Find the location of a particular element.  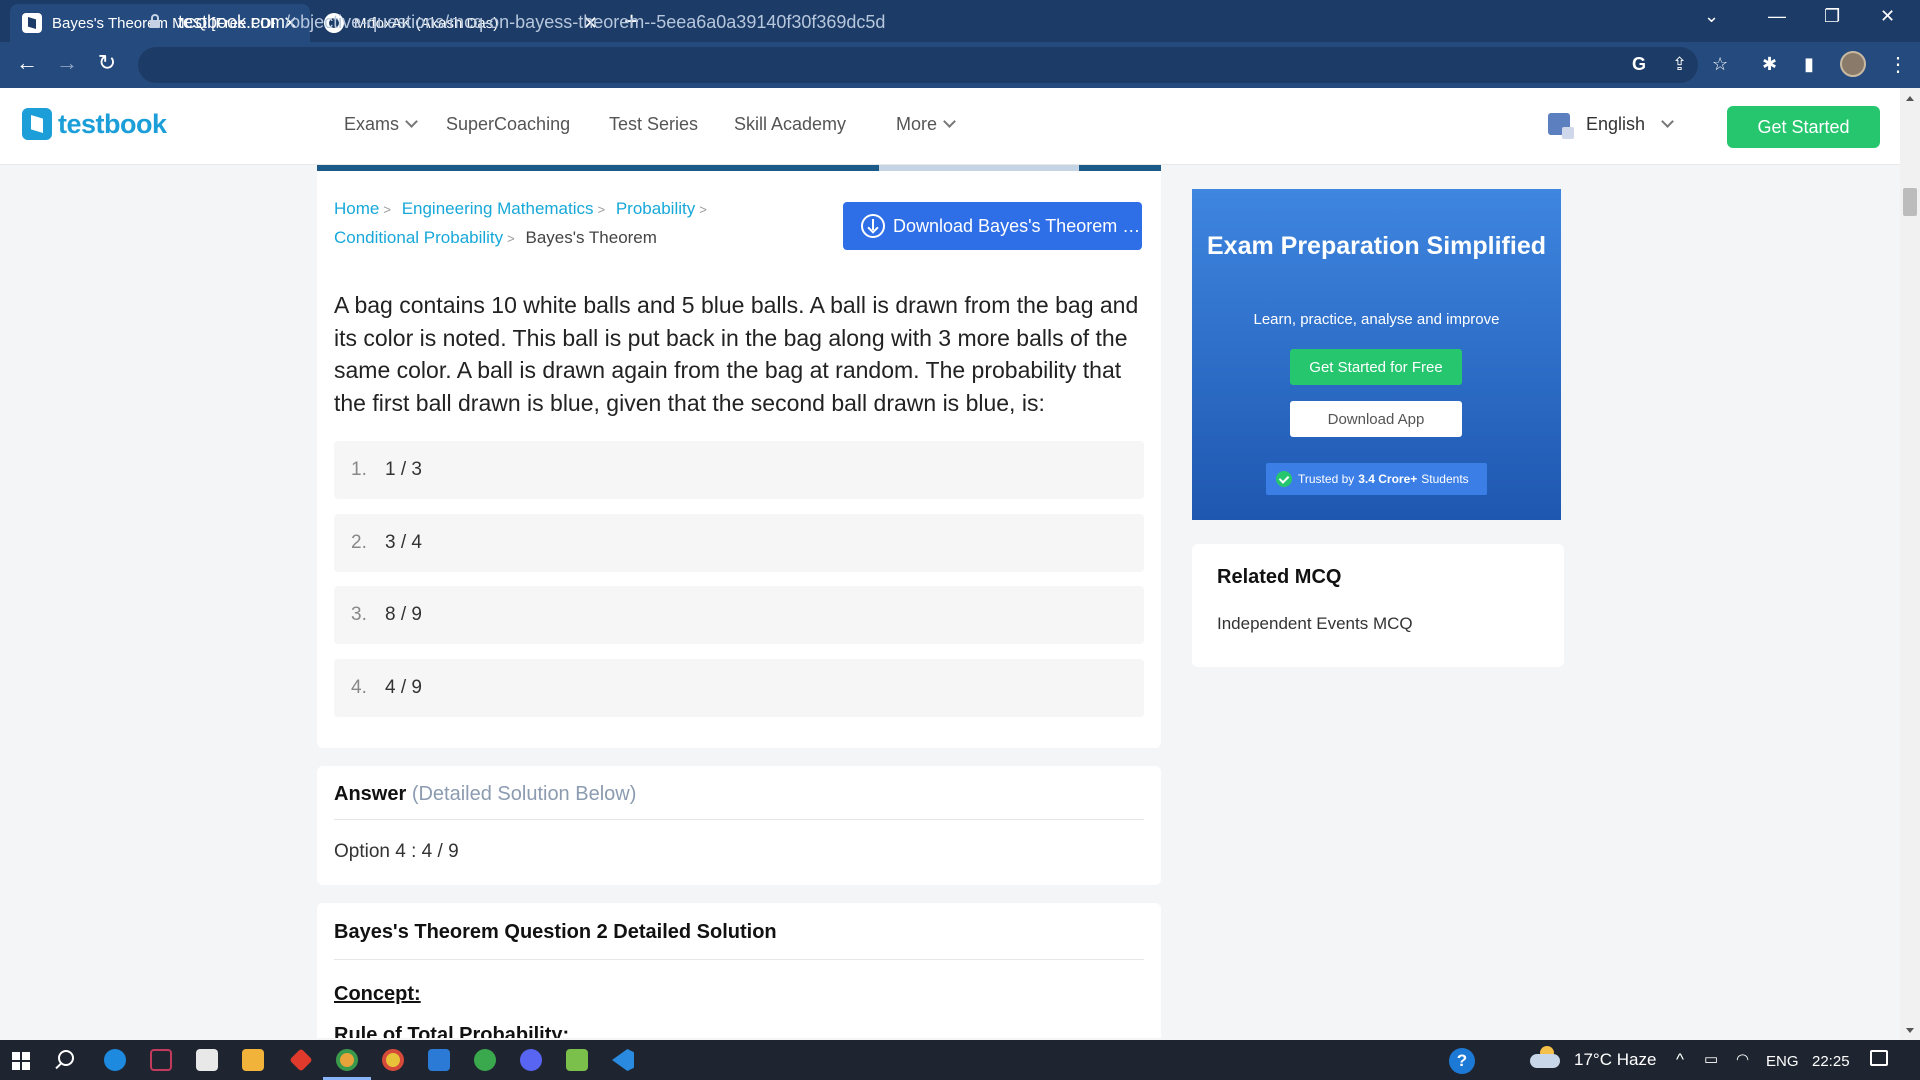

profile-avatar is located at coordinates (1853, 64).